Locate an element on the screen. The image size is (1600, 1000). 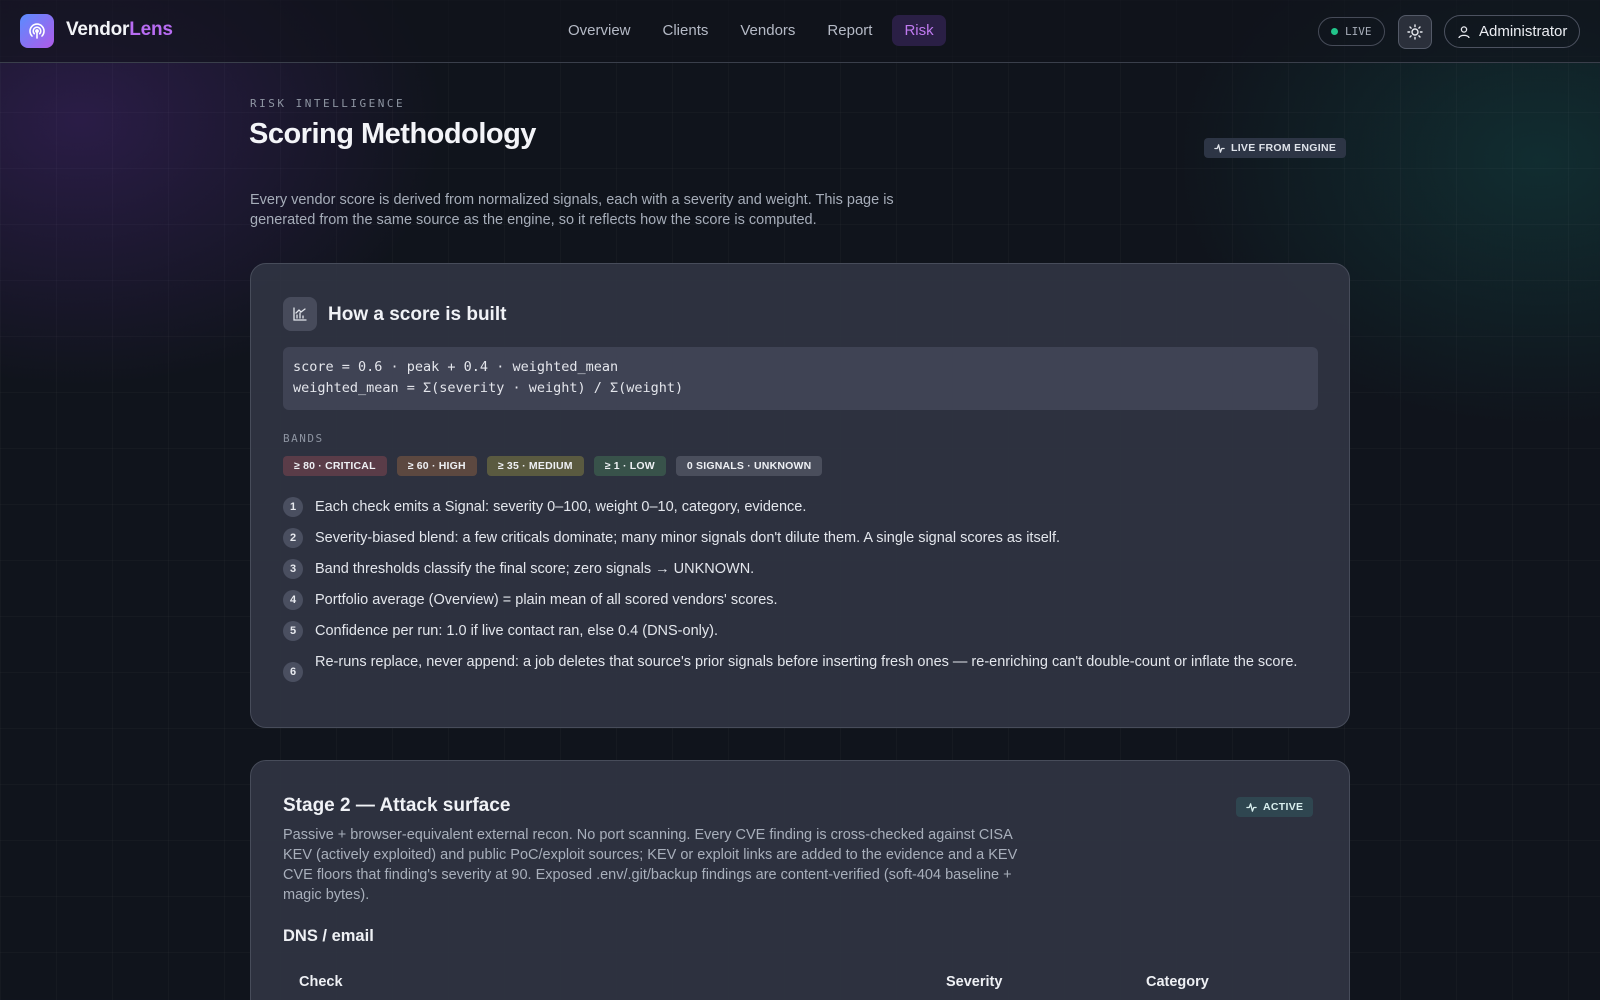
logo is located at coordinates (37, 31).